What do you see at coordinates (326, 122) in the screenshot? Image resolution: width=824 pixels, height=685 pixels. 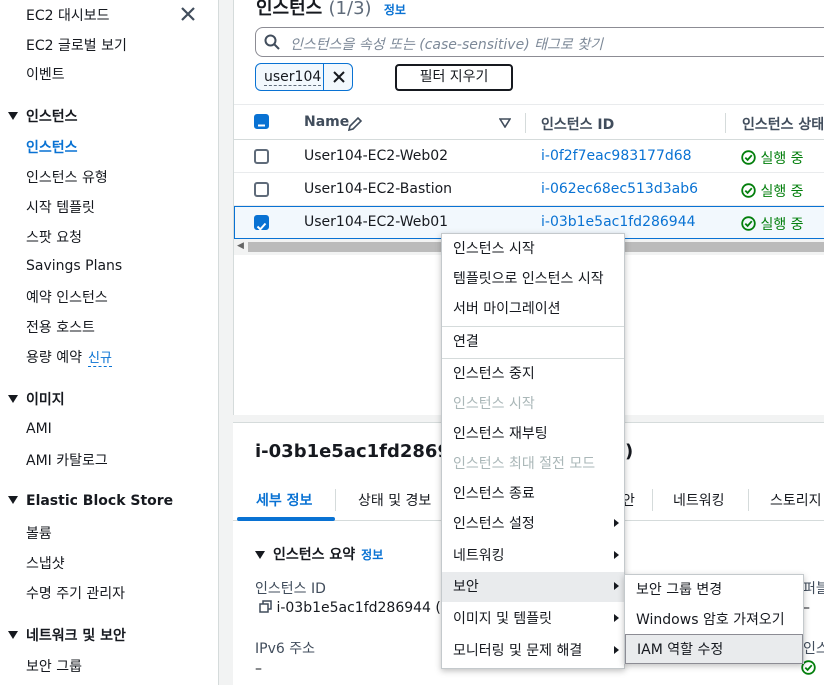 I see `column-name: Name` at bounding box center [326, 122].